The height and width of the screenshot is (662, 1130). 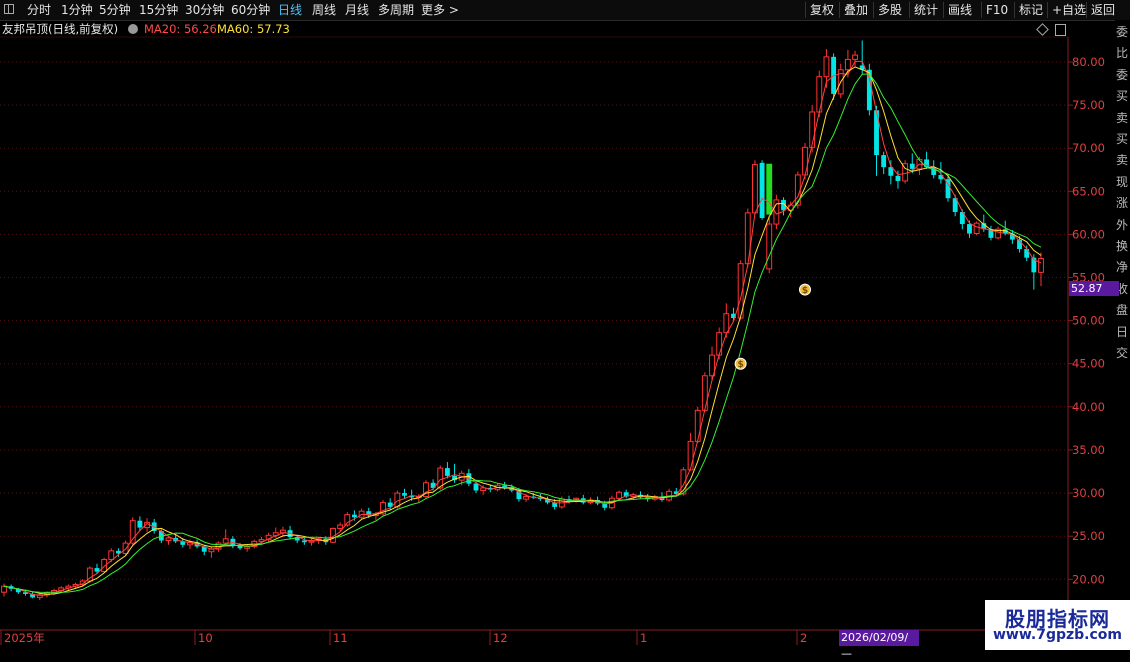 What do you see at coordinates (890, 10) in the screenshot?
I see `tool-button-2: 多股` at bounding box center [890, 10].